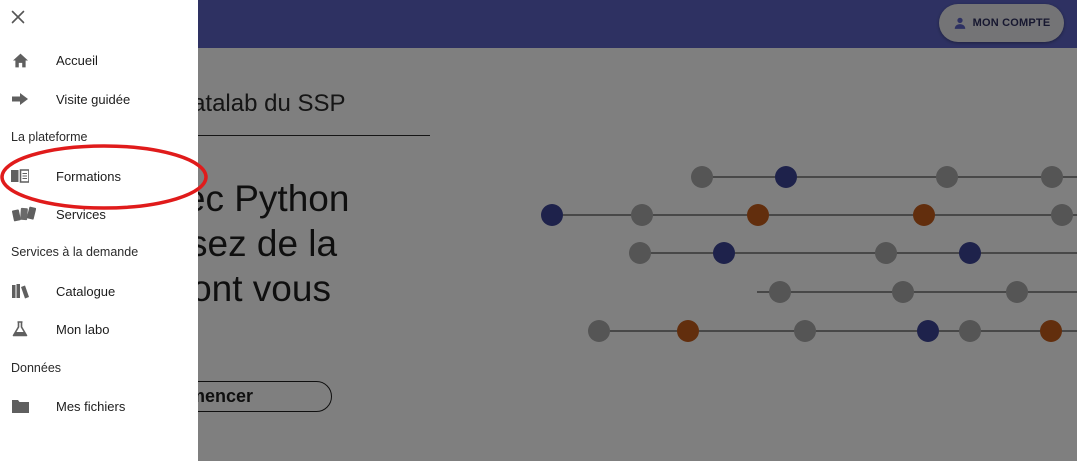  I want to click on close-drawer-button, so click(18, 17).